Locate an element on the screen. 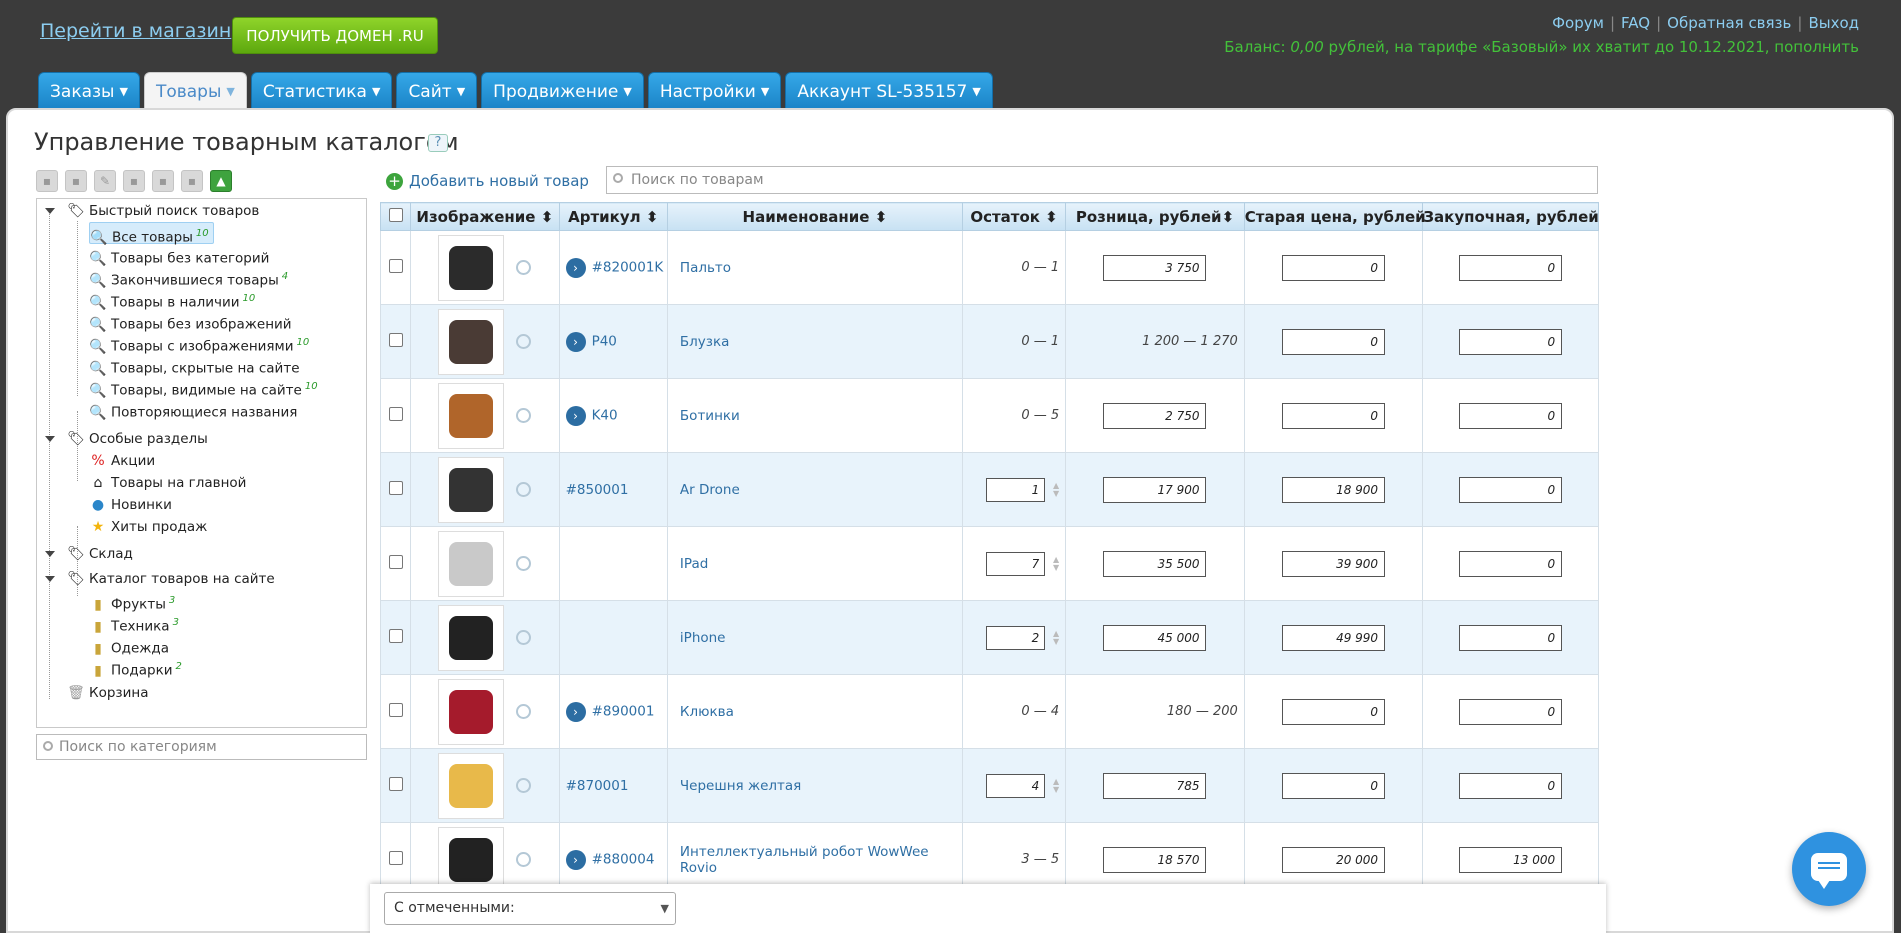 This screenshot has width=1901, height=933. get-domain-button: ПОЛУЧИТЬ ДОМЕН .RU is located at coordinates (335, 35).